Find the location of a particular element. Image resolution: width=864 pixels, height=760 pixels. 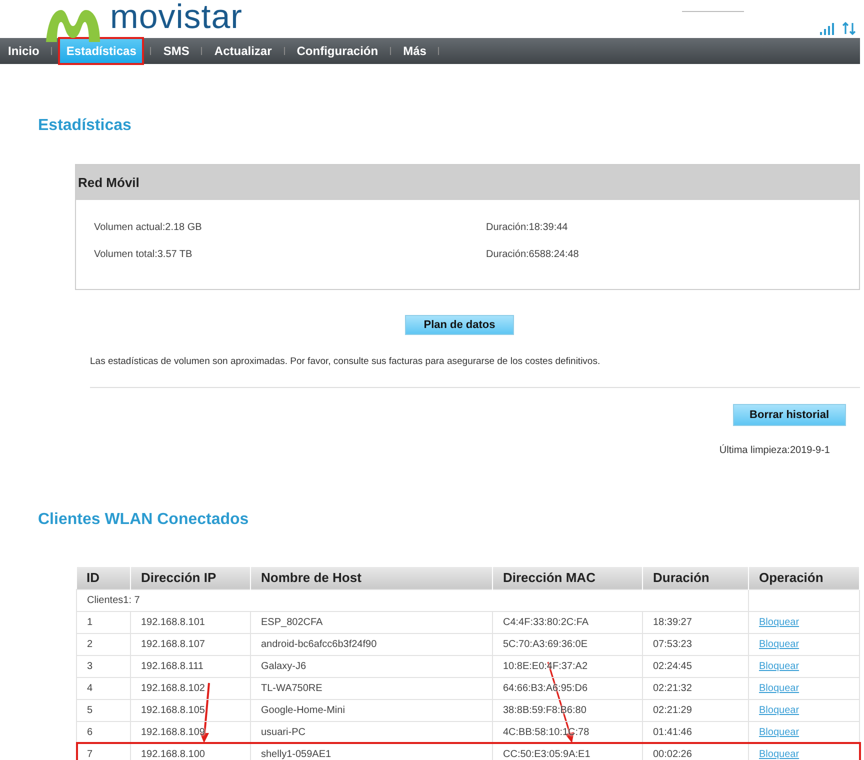

table-cell: 02:21:32 is located at coordinates (695, 688).